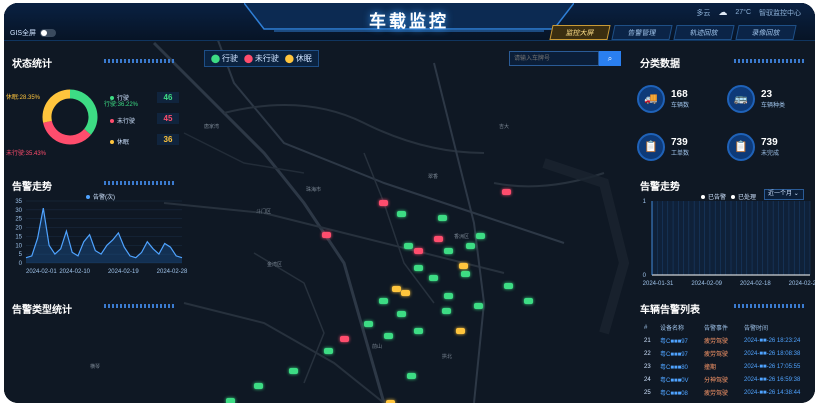 This screenshot has width=819, height=406. Describe the element at coordinates (48, 33) in the screenshot. I see `toggle-switch` at that location.